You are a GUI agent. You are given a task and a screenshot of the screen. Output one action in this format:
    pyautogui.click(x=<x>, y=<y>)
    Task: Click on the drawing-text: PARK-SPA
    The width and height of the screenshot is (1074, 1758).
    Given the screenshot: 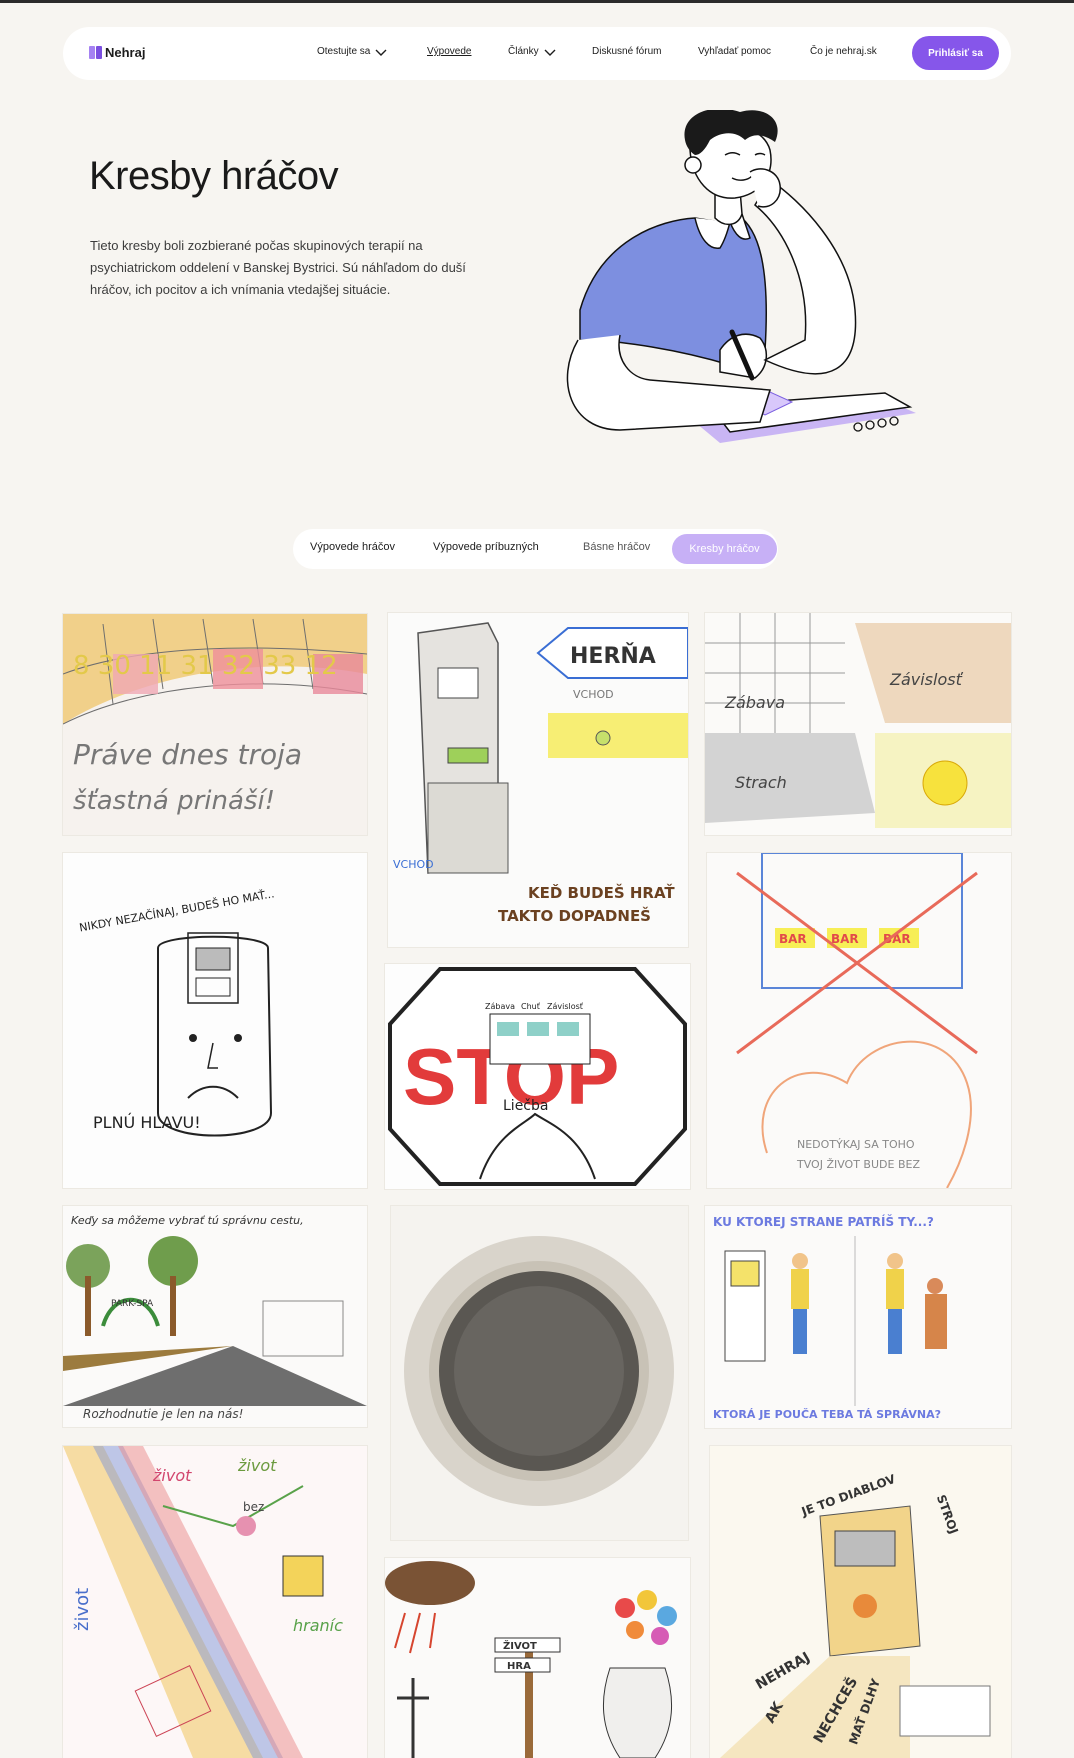 What is the action you would take?
    pyautogui.click(x=132, y=1304)
    